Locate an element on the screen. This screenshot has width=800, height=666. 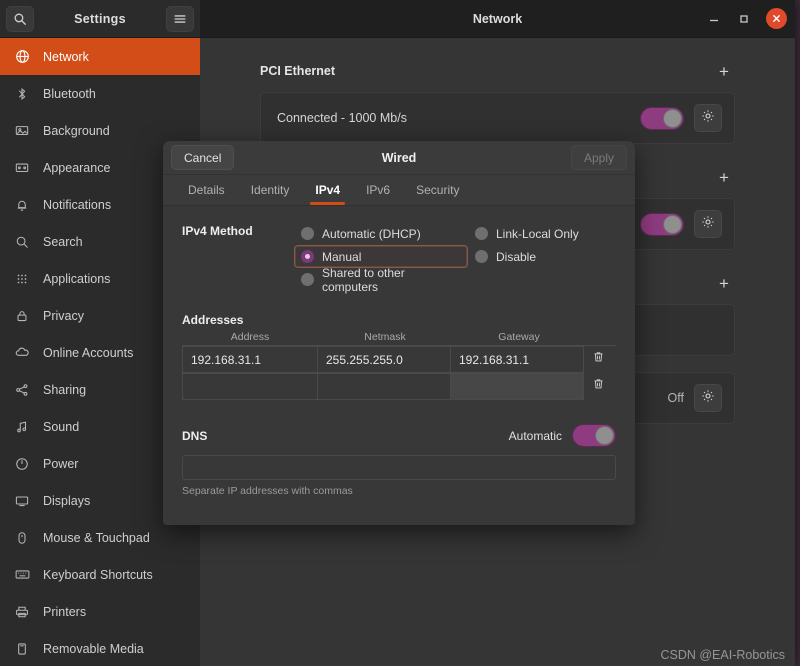
dns-label: DNS is located at coordinates (195, 435).